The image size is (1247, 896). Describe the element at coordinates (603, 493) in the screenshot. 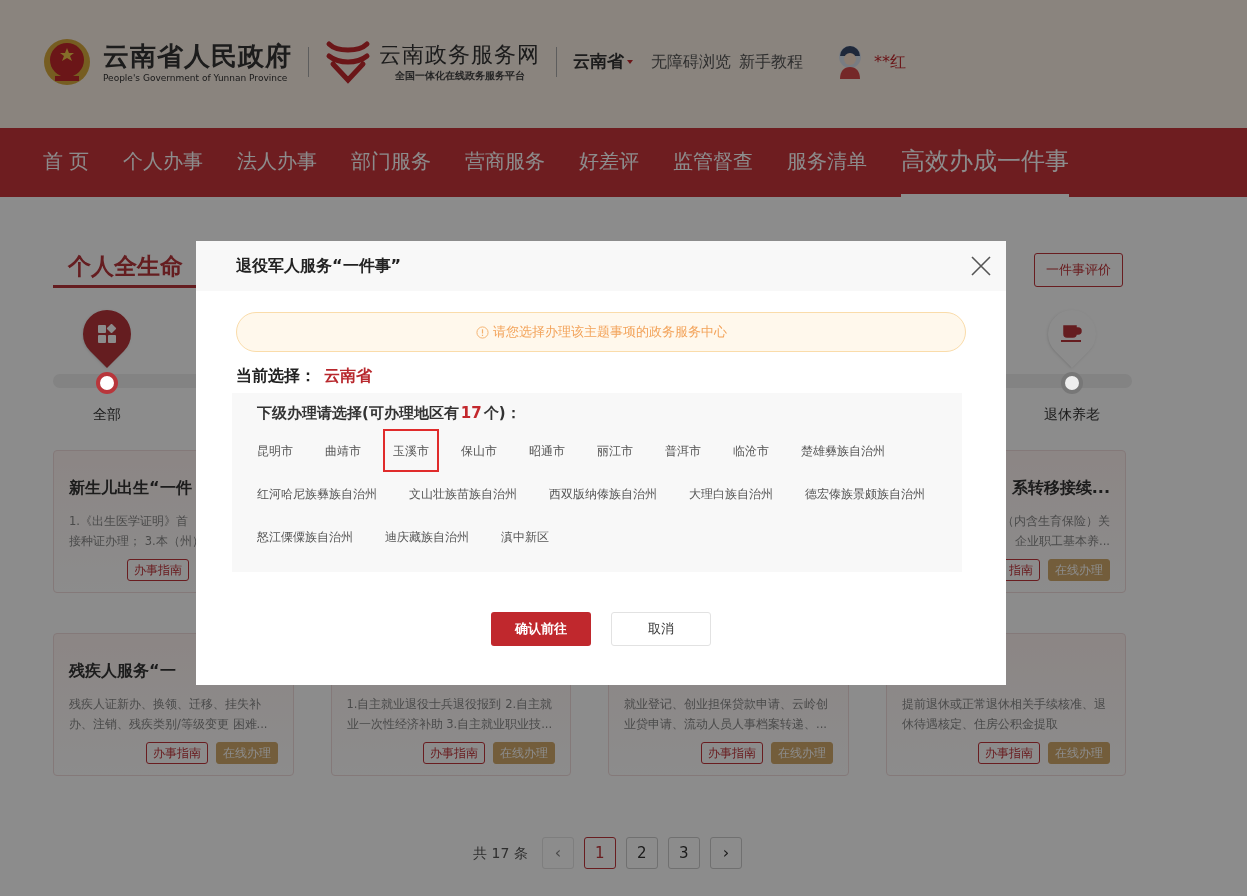

I see `region-option: 西双版纳傣族自治州` at that location.